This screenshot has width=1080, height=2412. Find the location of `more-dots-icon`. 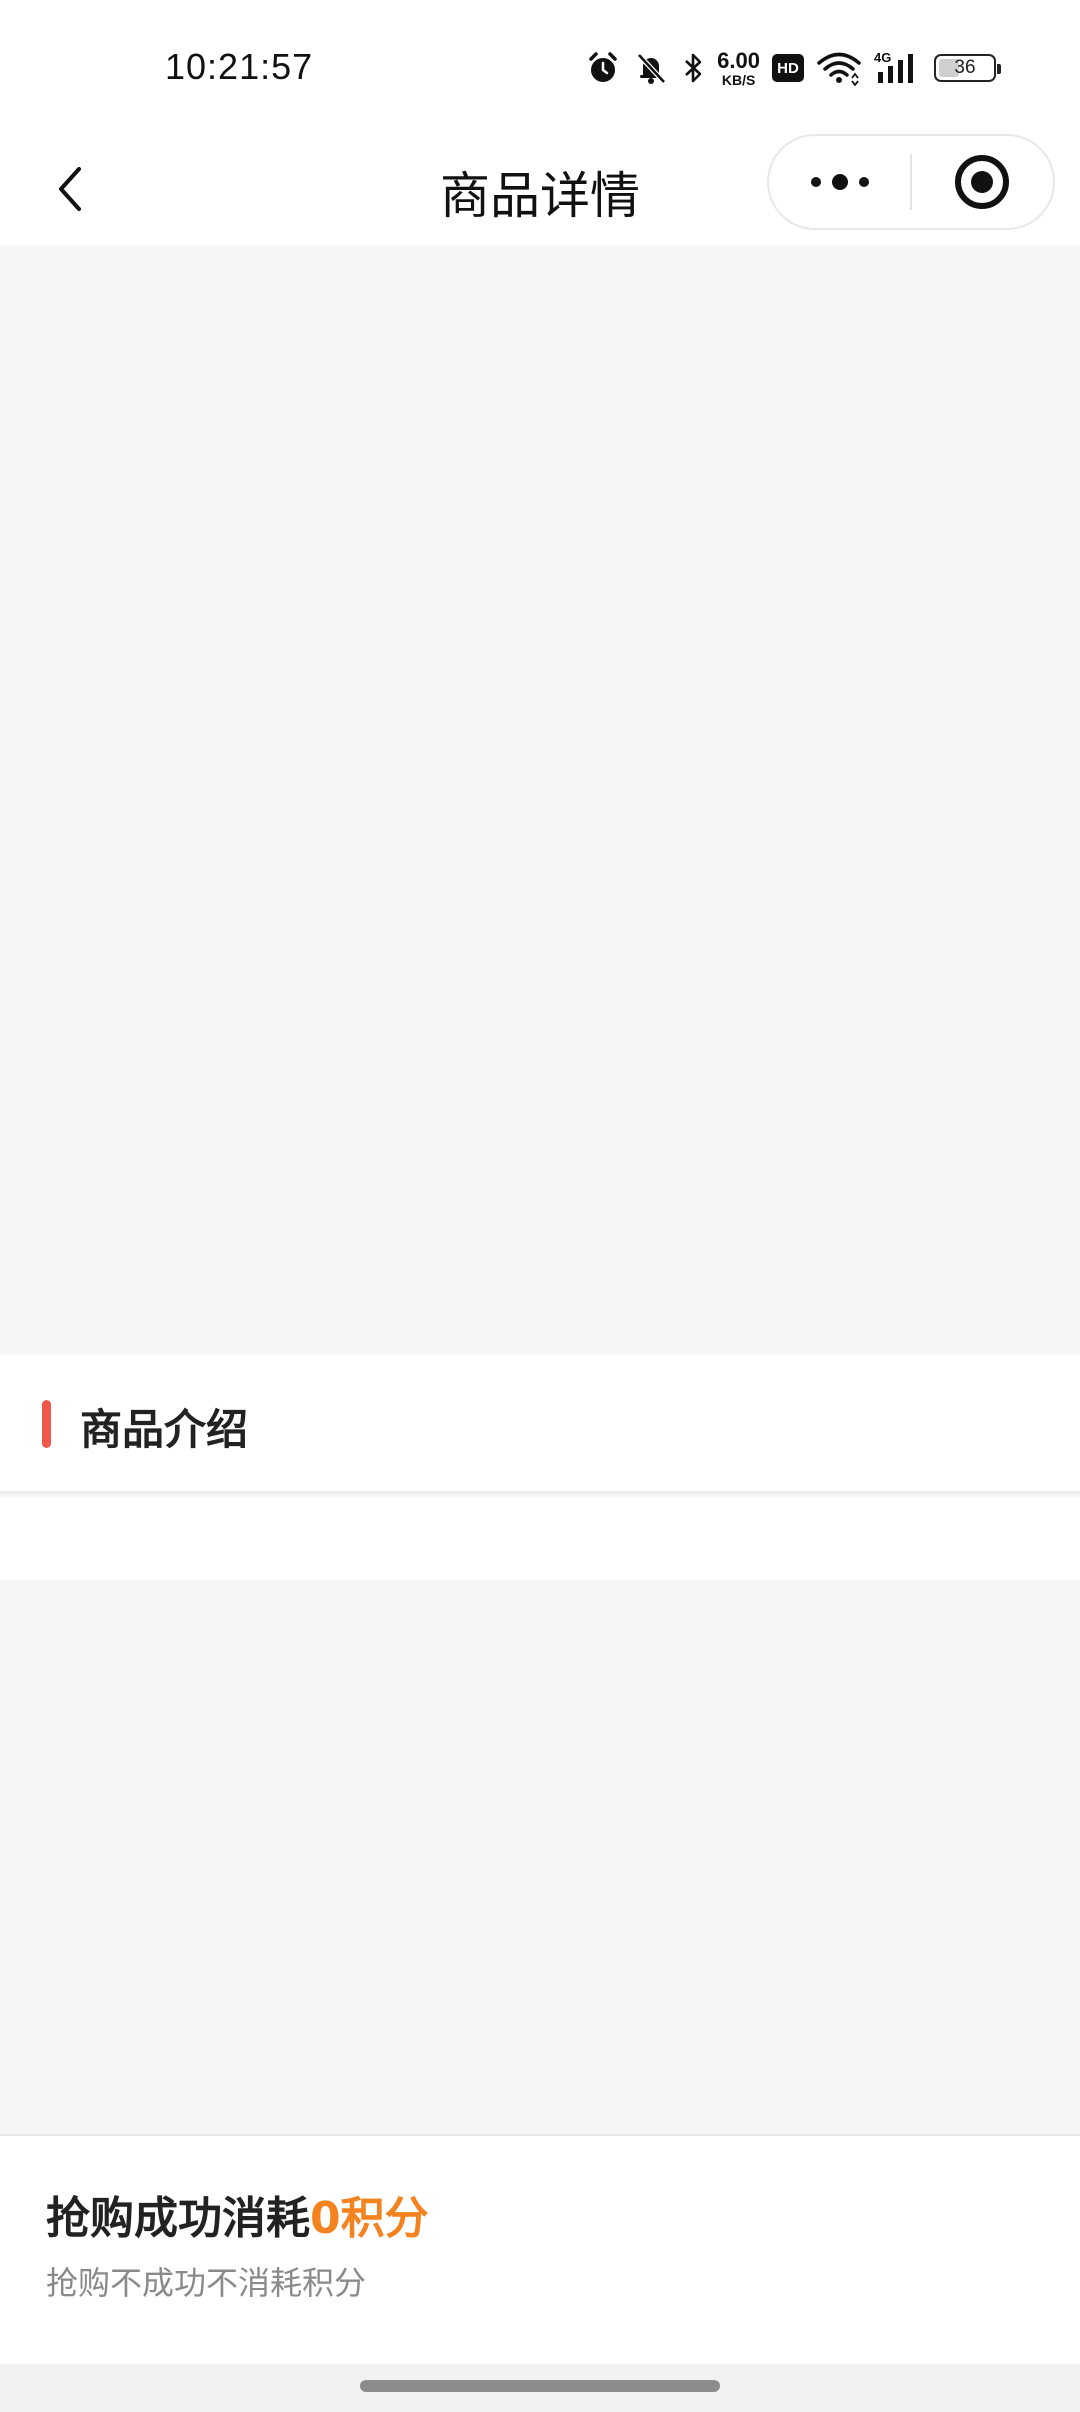

more-dots-icon is located at coordinates (839, 182).